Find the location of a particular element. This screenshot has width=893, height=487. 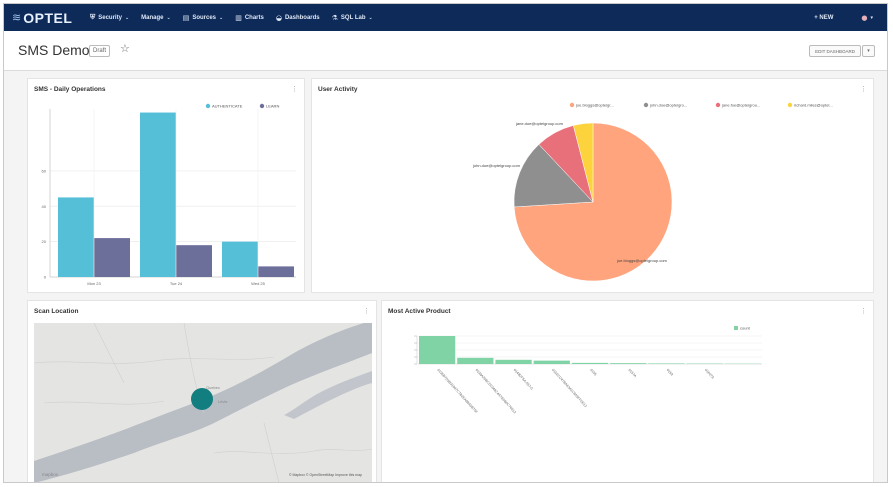

panel-menu-icon: ⋮ is located at coordinates (366, 311).